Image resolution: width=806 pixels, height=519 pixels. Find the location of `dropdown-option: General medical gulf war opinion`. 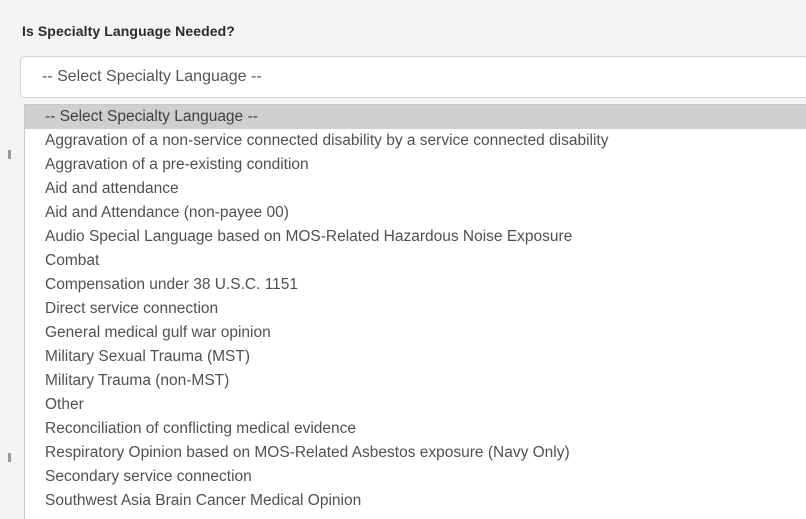

dropdown-option: General medical gulf war opinion is located at coordinates (415, 333).